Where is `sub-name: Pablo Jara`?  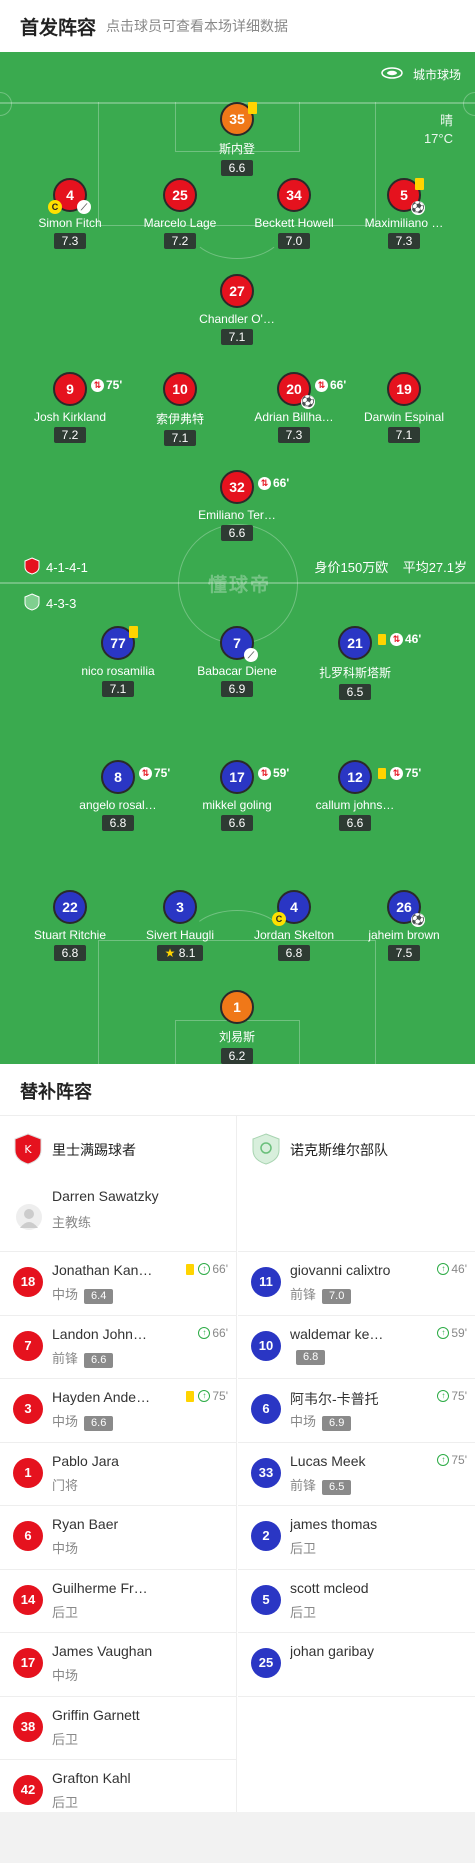
sub-name: Pablo Jara is located at coordinates (85, 1460).